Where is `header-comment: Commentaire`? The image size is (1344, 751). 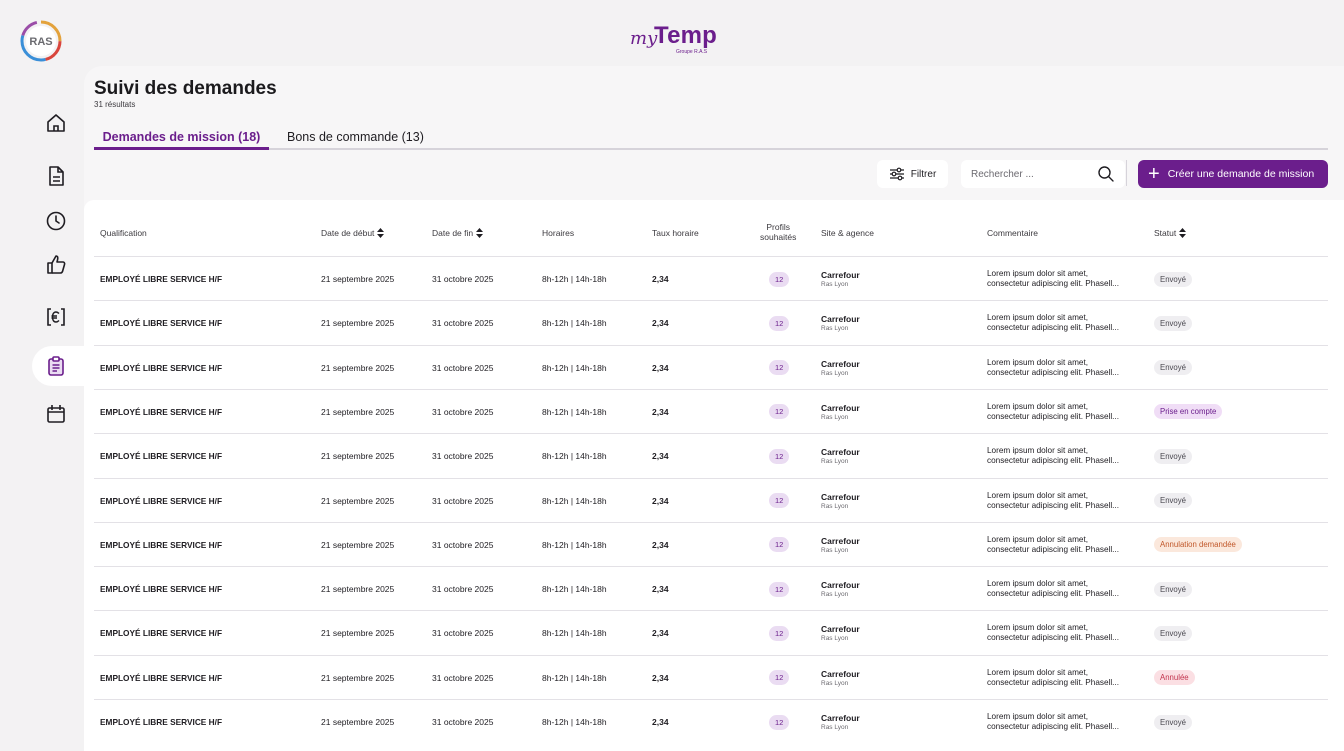
header-comment: Commentaire is located at coordinates (1012, 233).